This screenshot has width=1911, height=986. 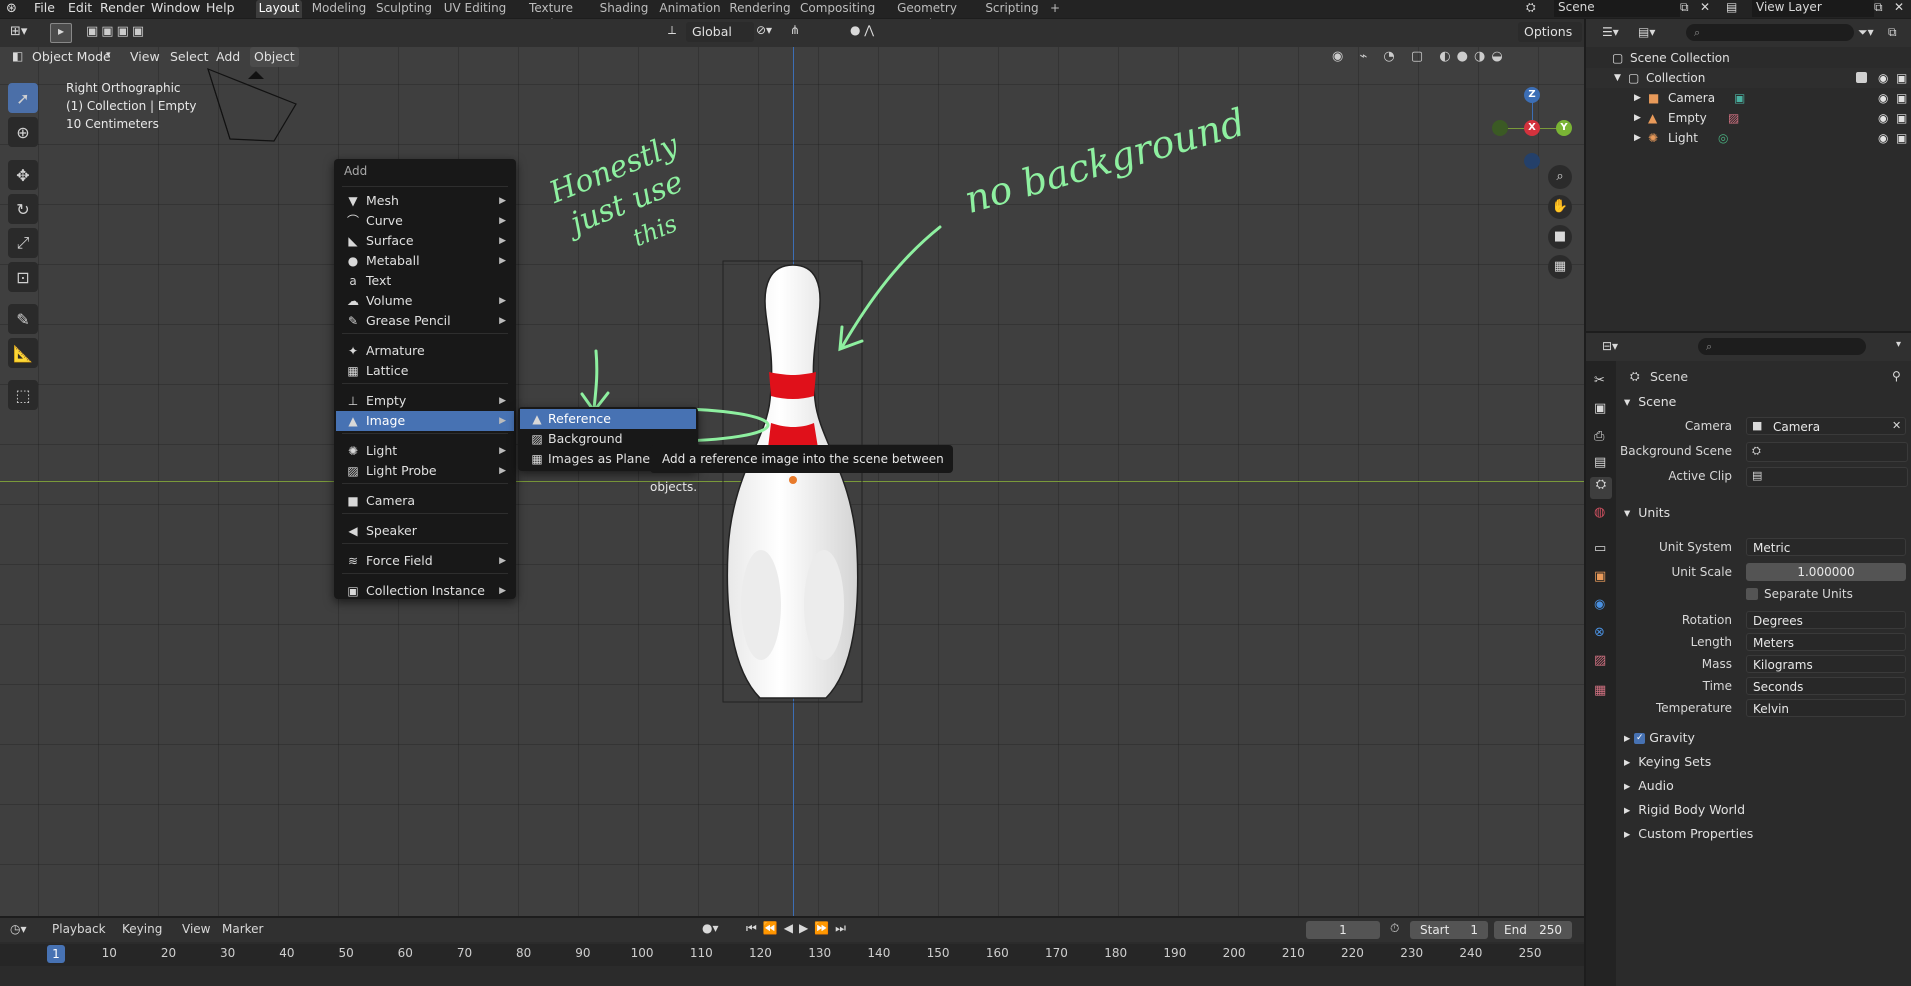 What do you see at coordinates (1898, 344) in the screenshot?
I see `chevron-down-icon: ▾` at bounding box center [1898, 344].